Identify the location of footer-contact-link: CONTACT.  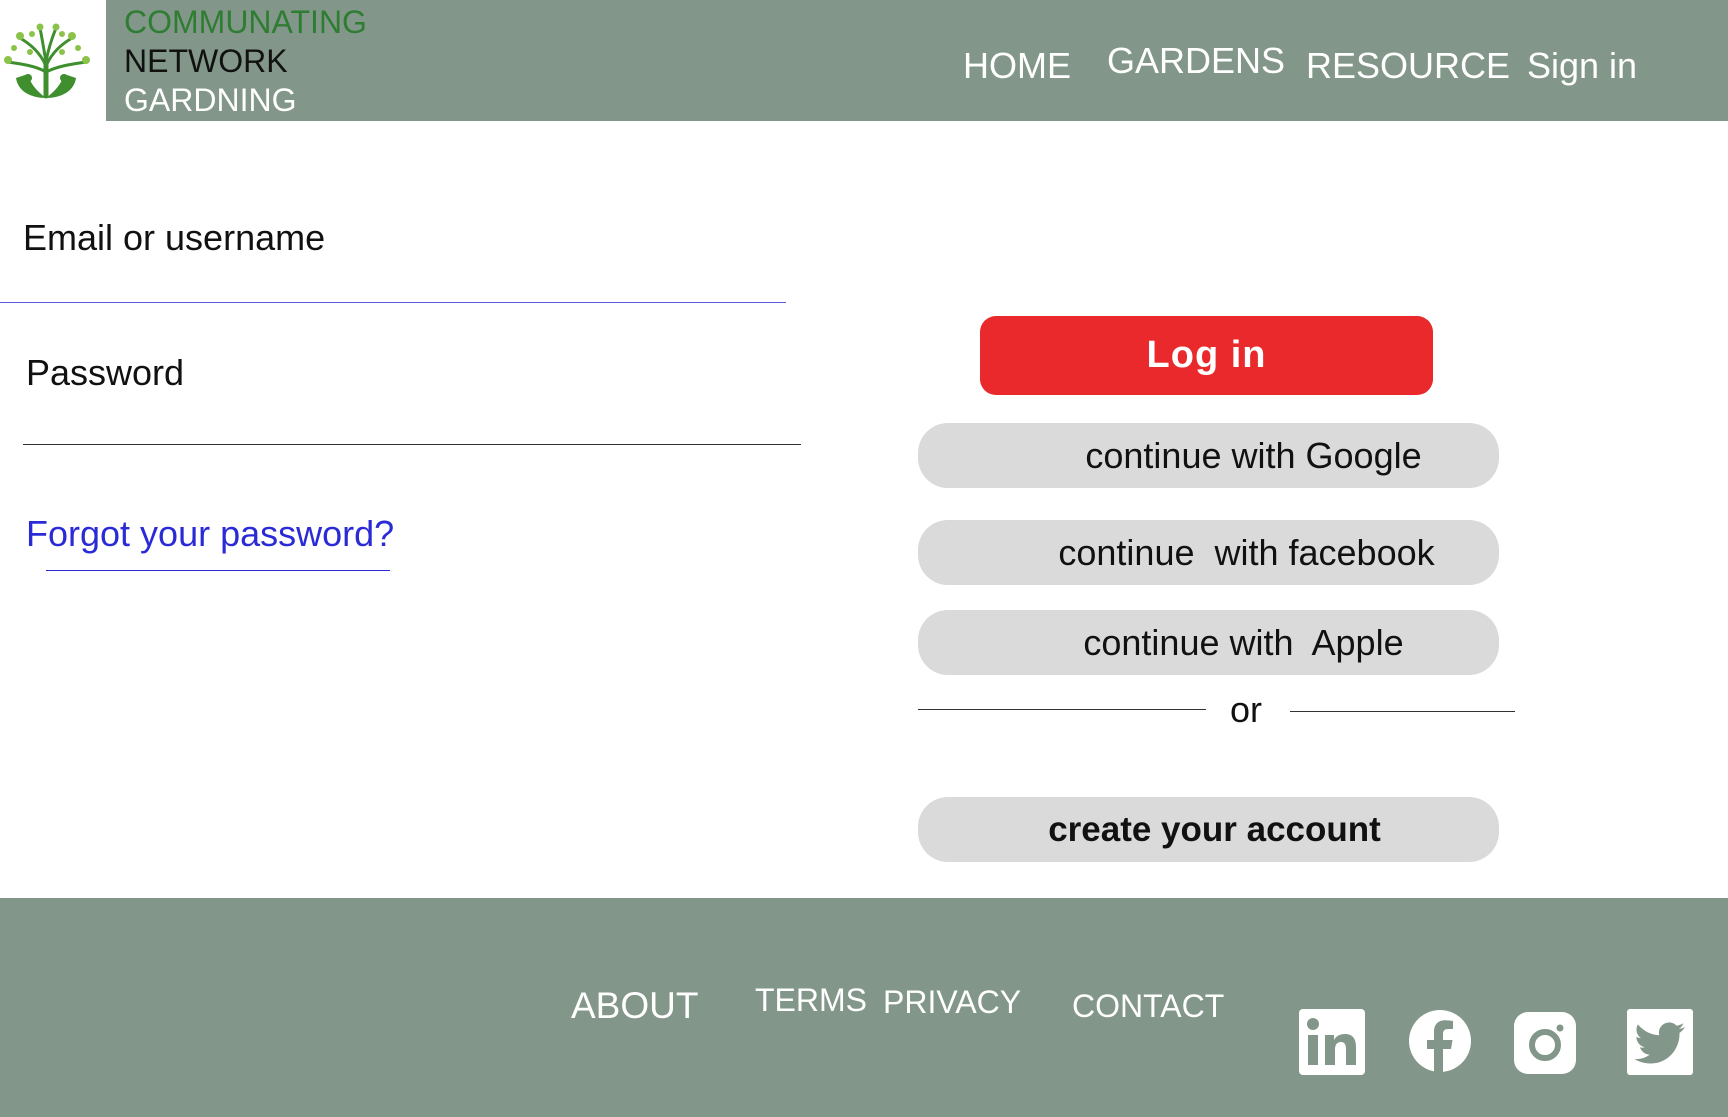
(1148, 1006).